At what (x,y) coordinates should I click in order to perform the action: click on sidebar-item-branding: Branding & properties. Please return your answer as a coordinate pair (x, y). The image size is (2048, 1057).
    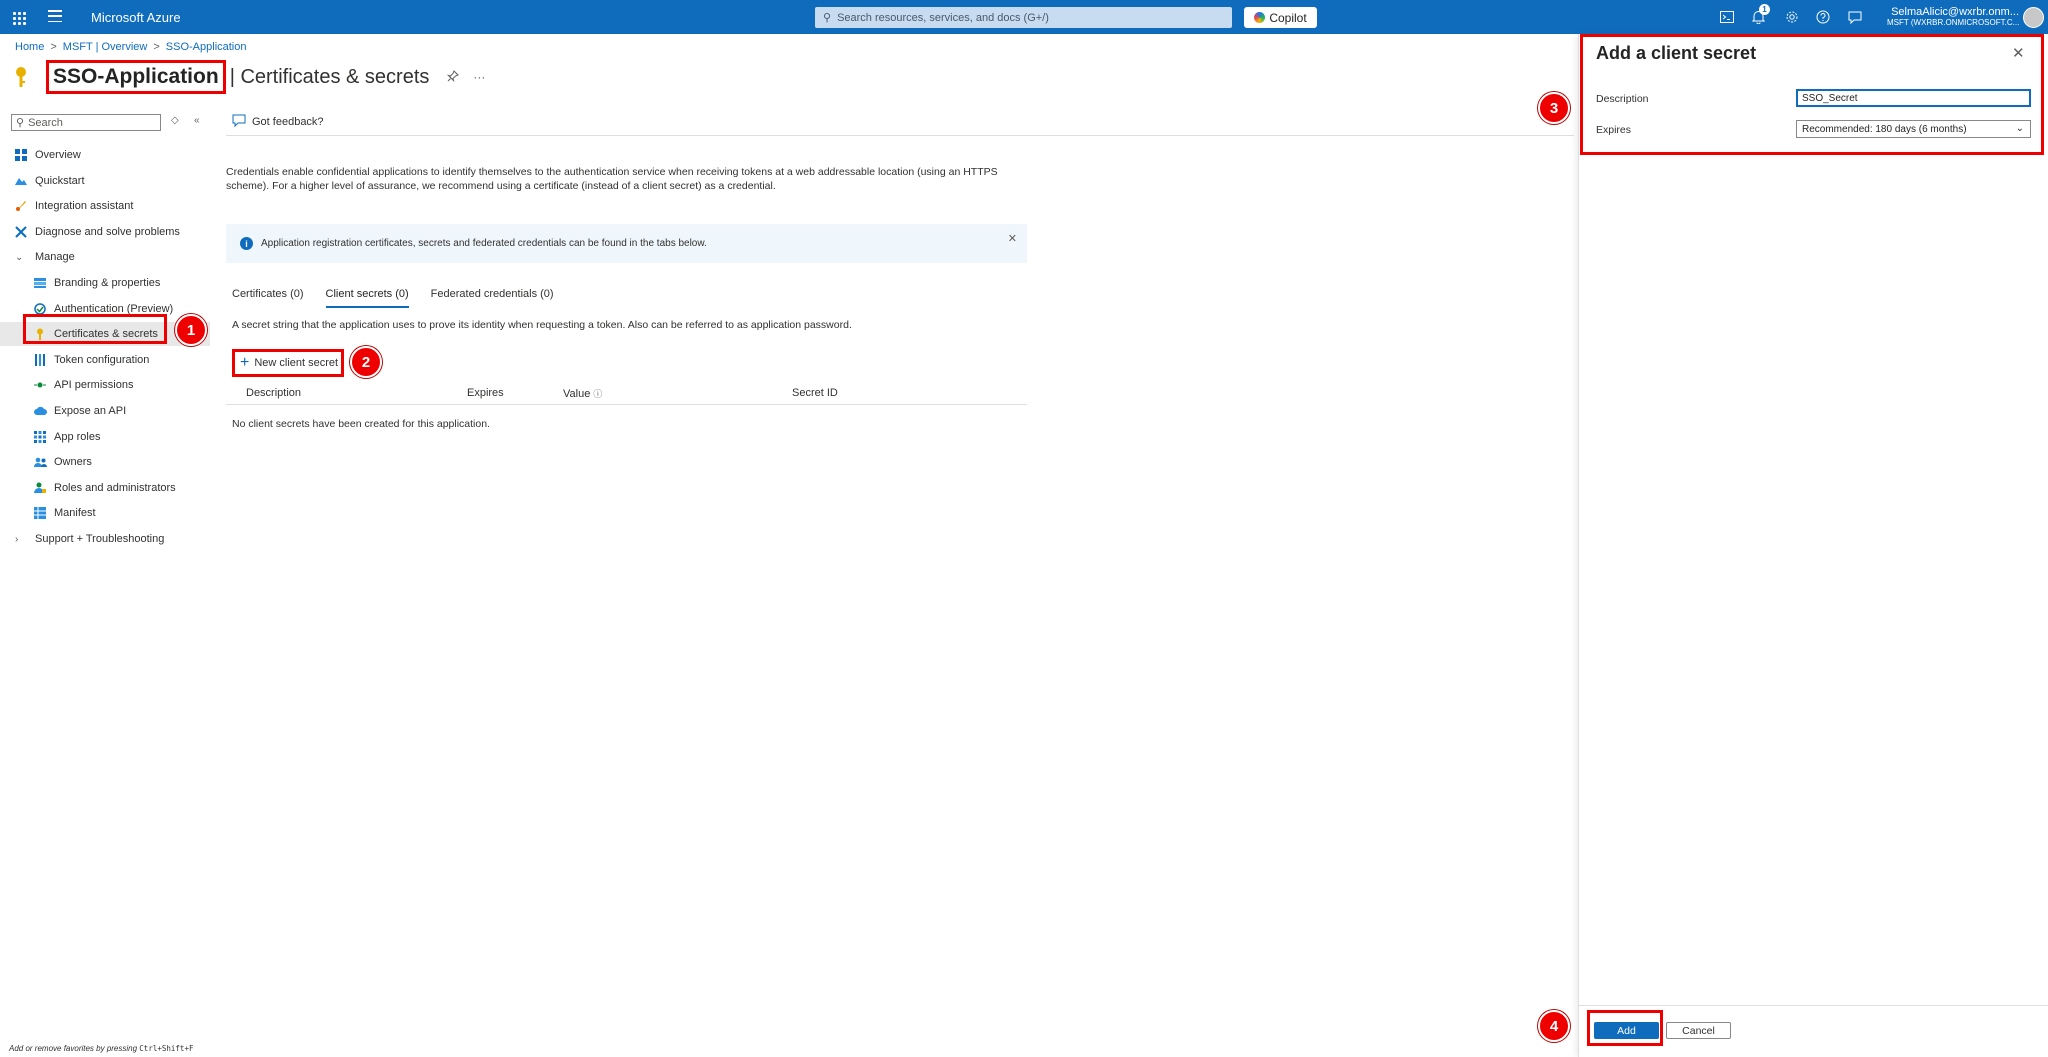
    Looking at the image, I should click on (105, 283).